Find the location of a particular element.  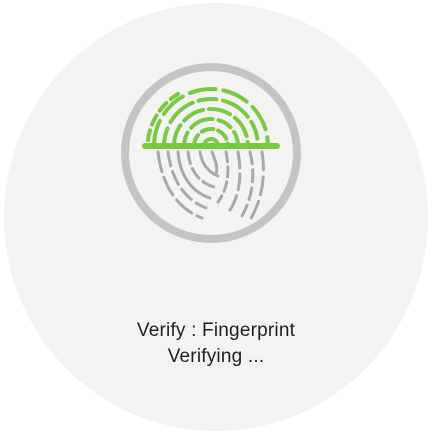

fingerprint-unscanned is located at coordinates (210, 186).